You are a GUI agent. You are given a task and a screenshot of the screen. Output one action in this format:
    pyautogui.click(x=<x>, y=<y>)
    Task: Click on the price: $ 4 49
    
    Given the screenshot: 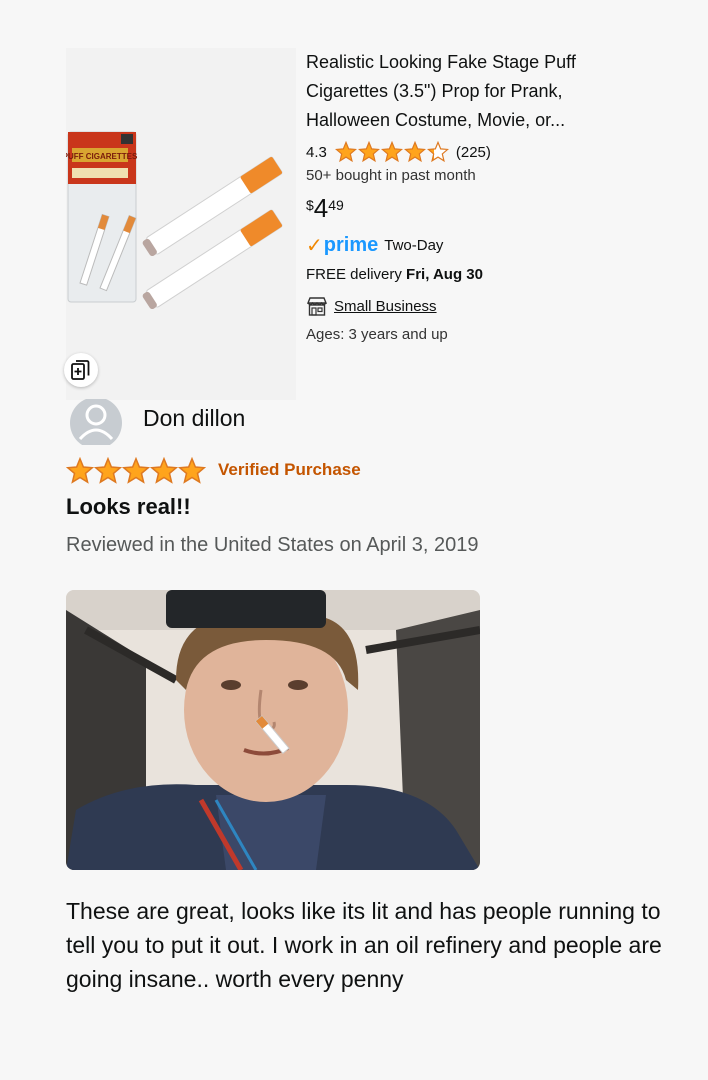 What is the action you would take?
    pyautogui.click(x=476, y=208)
    